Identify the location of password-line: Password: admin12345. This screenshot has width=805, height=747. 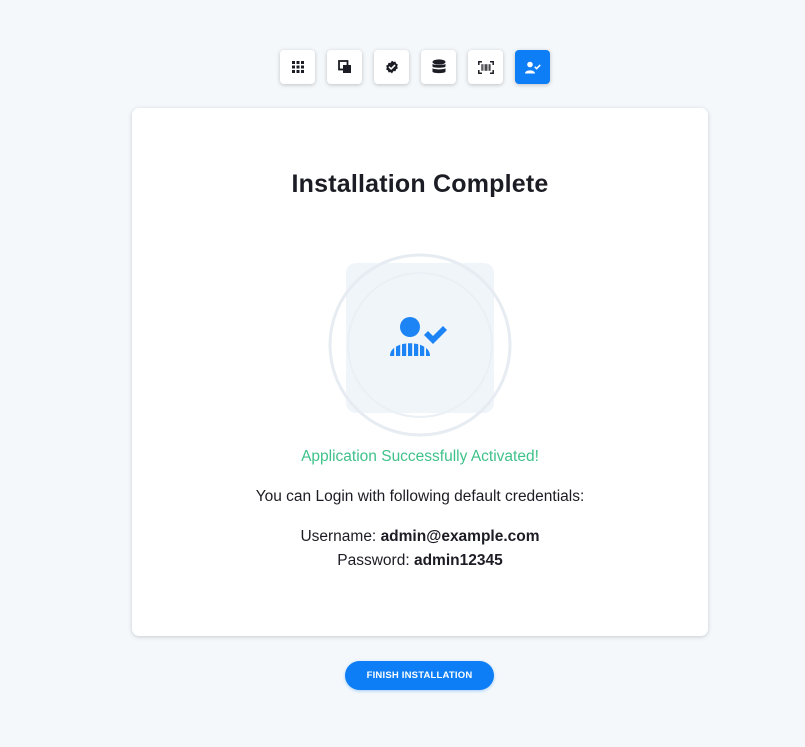
(420, 561).